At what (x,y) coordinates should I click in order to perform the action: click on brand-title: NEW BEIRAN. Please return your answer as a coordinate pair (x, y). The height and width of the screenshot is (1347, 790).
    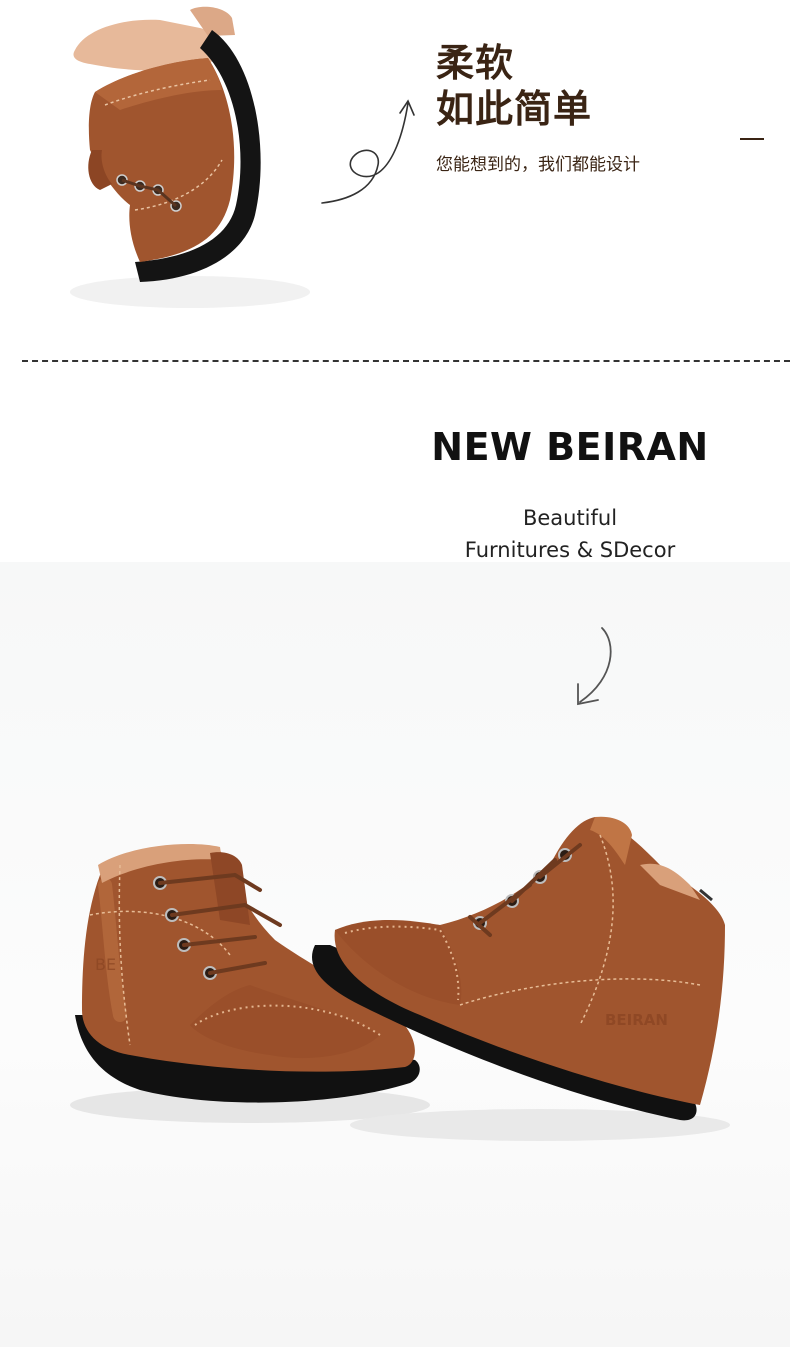
    Looking at the image, I should click on (570, 447).